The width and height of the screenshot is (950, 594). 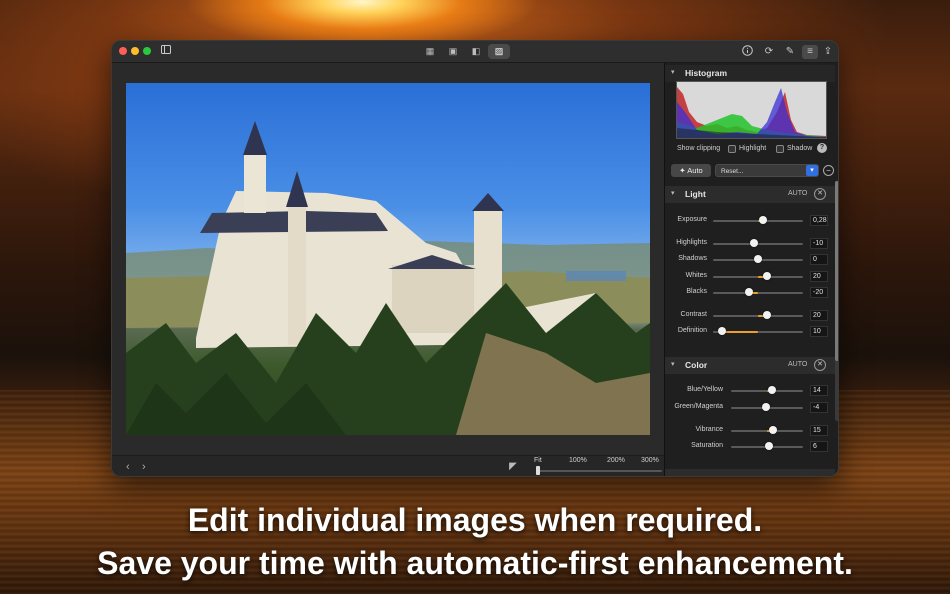 What do you see at coordinates (147, 51) in the screenshot?
I see `zoom-window-button` at bounding box center [147, 51].